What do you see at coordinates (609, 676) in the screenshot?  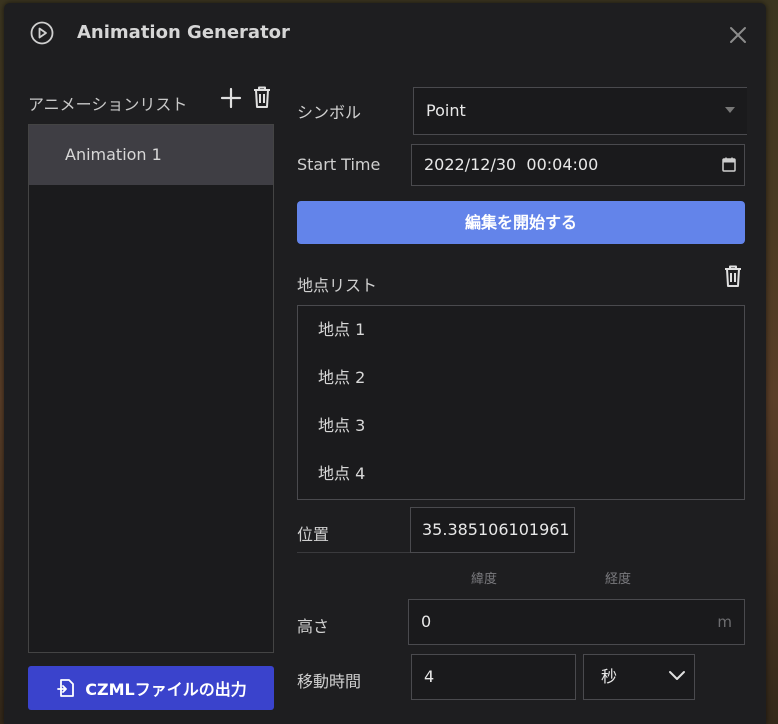 I see `duration-unit-value: 秒` at bounding box center [609, 676].